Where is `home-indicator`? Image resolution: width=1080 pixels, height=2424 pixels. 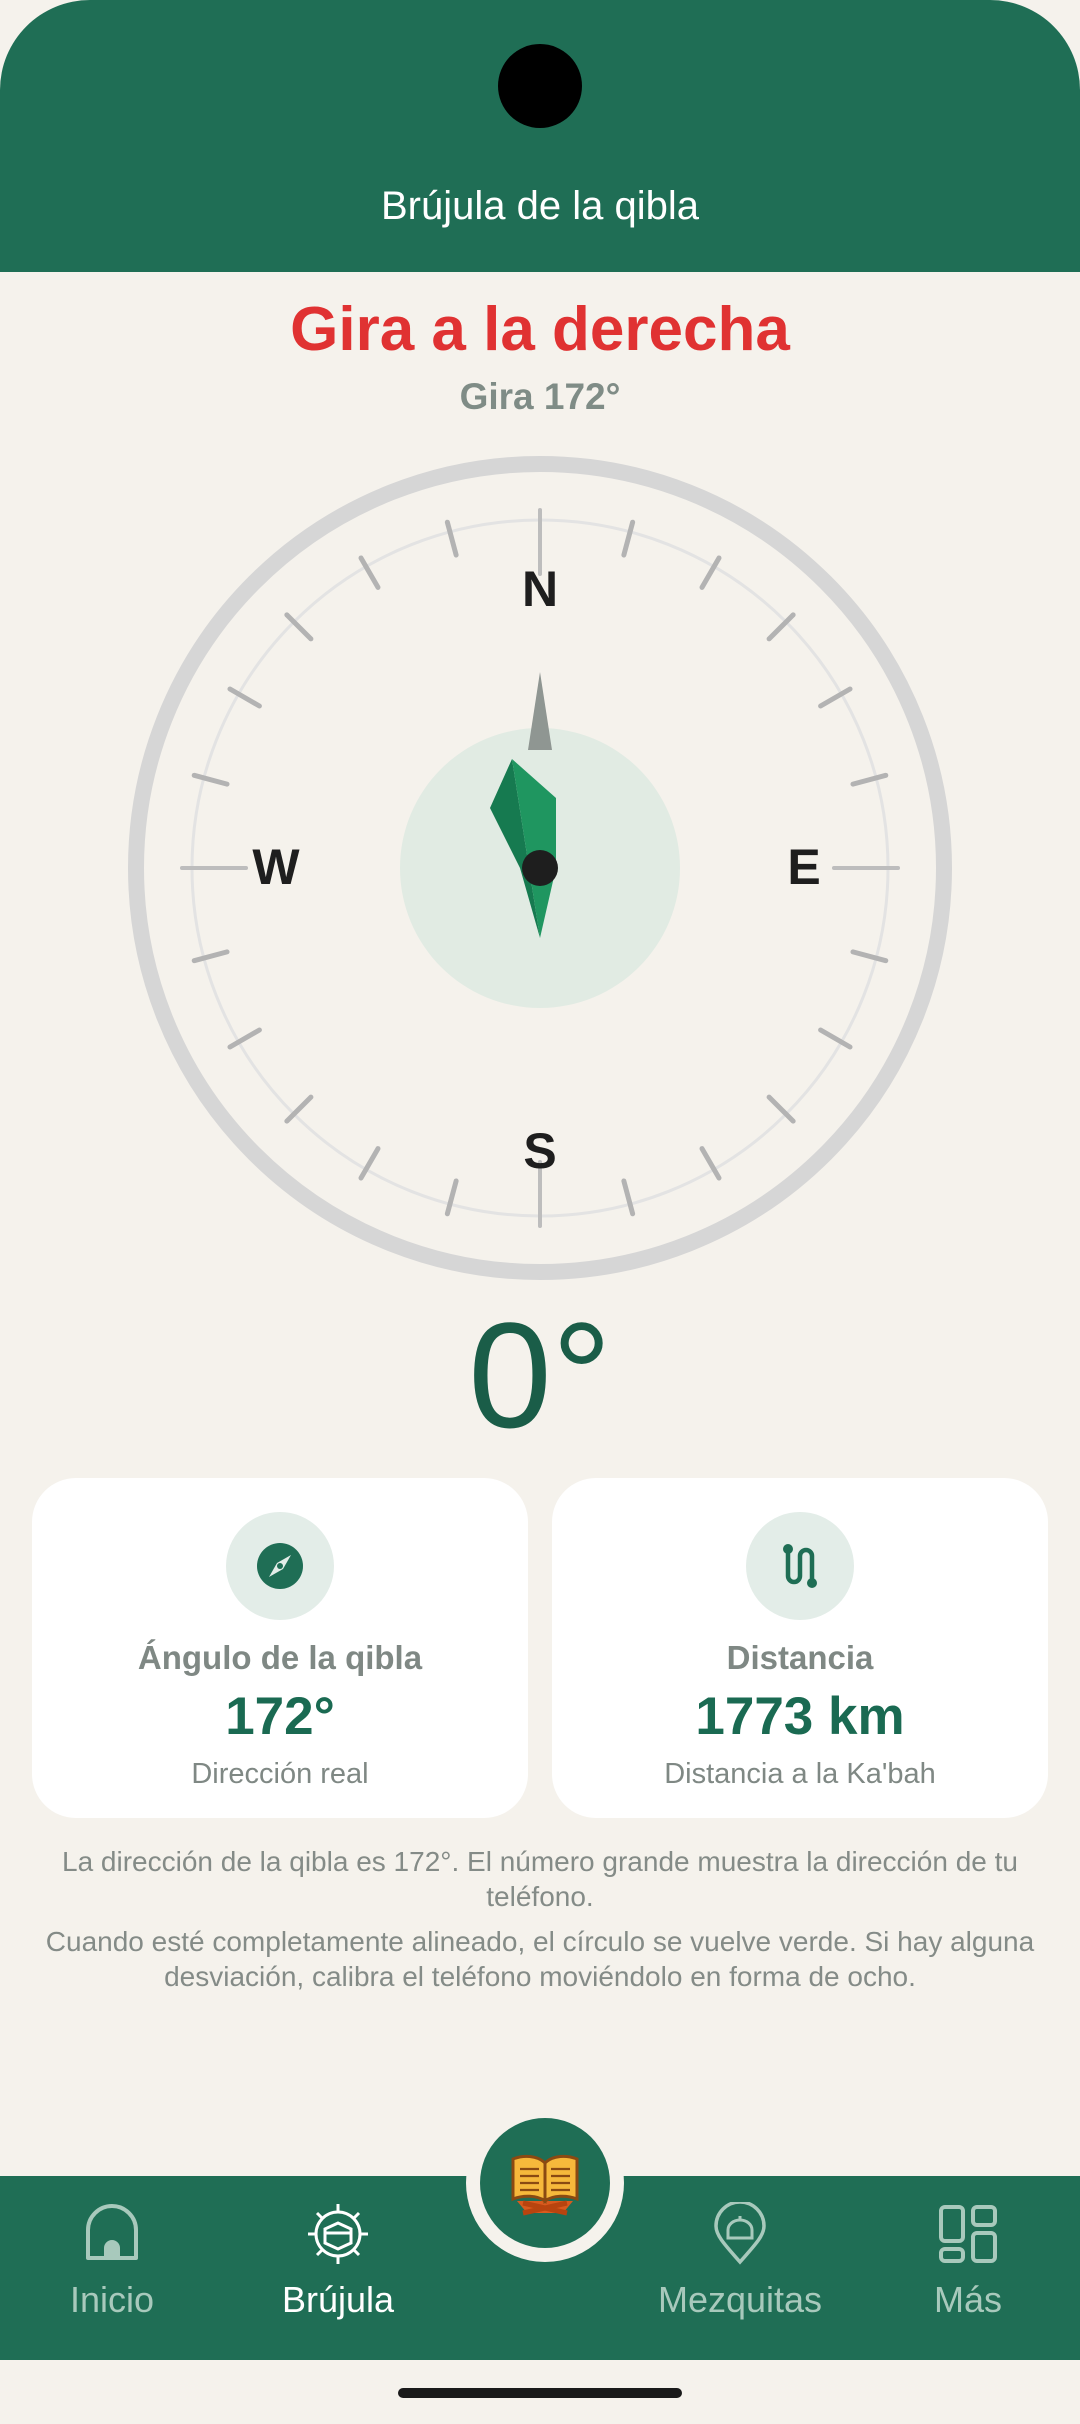 home-indicator is located at coordinates (540, 2393).